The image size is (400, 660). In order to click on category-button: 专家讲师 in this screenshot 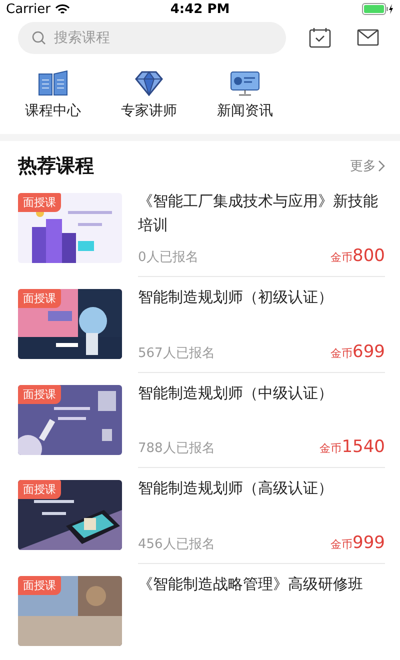, I will do `click(149, 101)`.